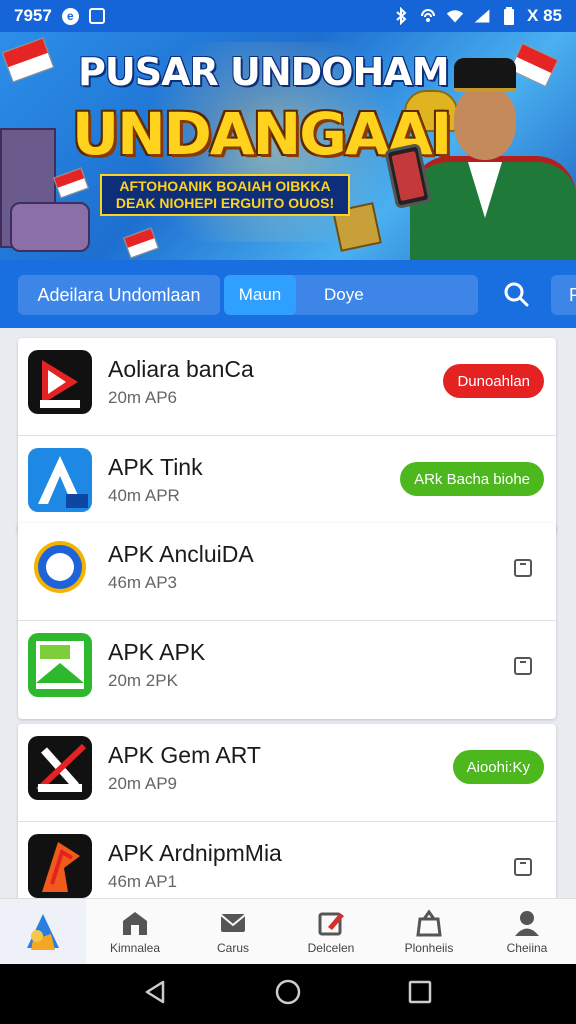 The width and height of the screenshot is (576, 1024). Describe the element at coordinates (60, 866) in the screenshot. I see `orange-p-icon` at that location.